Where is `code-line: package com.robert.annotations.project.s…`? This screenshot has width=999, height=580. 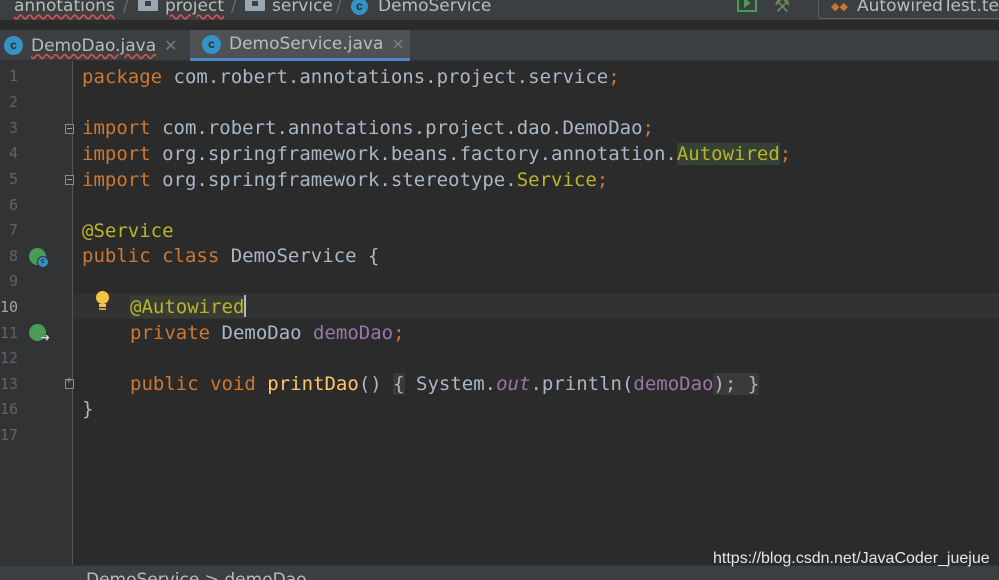 code-line: package com.robert.annotations.project.s… is located at coordinates (351, 77).